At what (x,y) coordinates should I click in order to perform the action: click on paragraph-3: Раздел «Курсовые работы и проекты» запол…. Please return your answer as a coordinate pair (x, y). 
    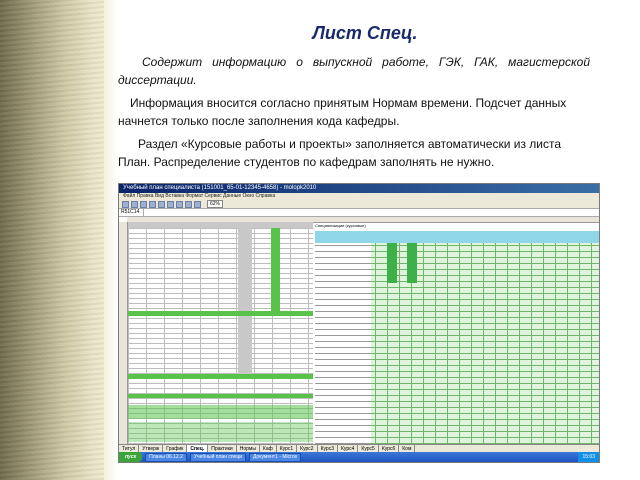
    Looking at the image, I should click on (340, 153).